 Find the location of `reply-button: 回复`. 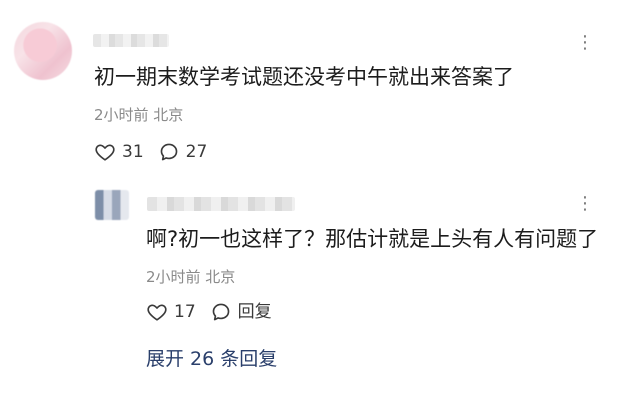

reply-button: 回复 is located at coordinates (241, 312).